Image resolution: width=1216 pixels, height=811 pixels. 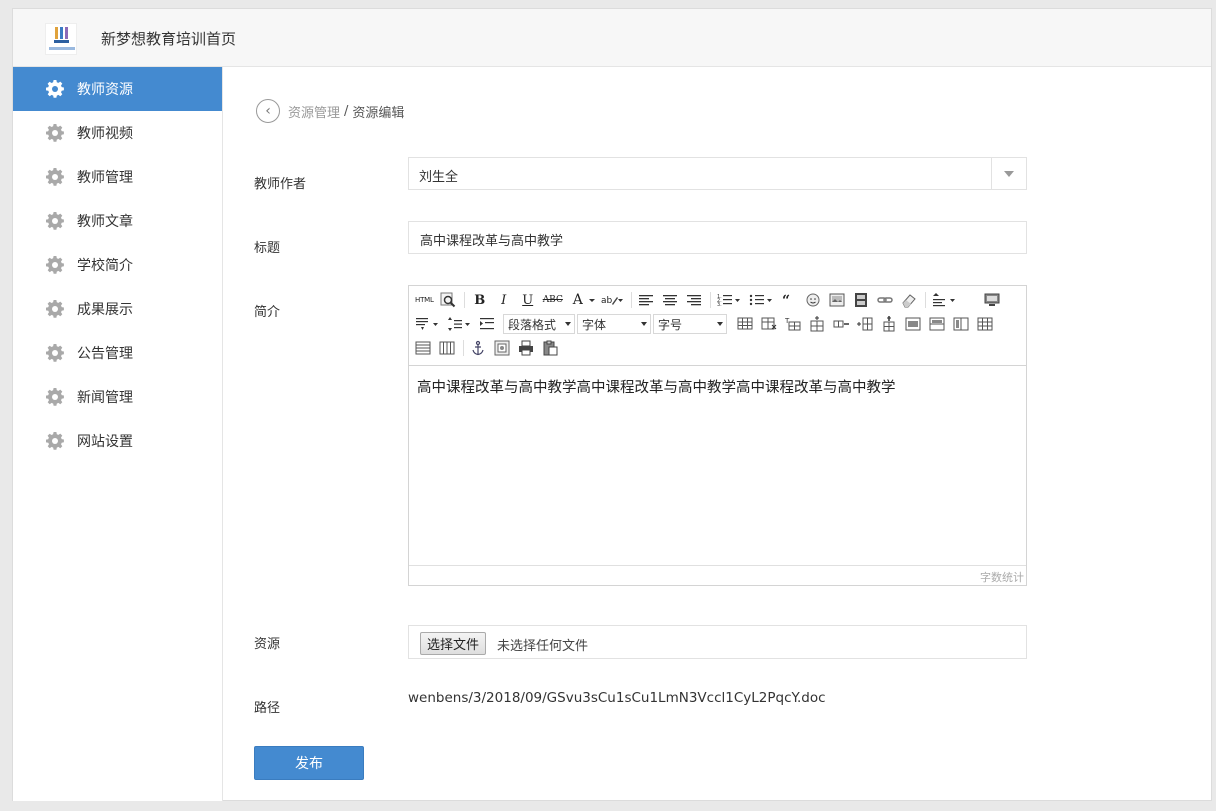 I want to click on author-label: 教师作者, so click(x=280, y=184).